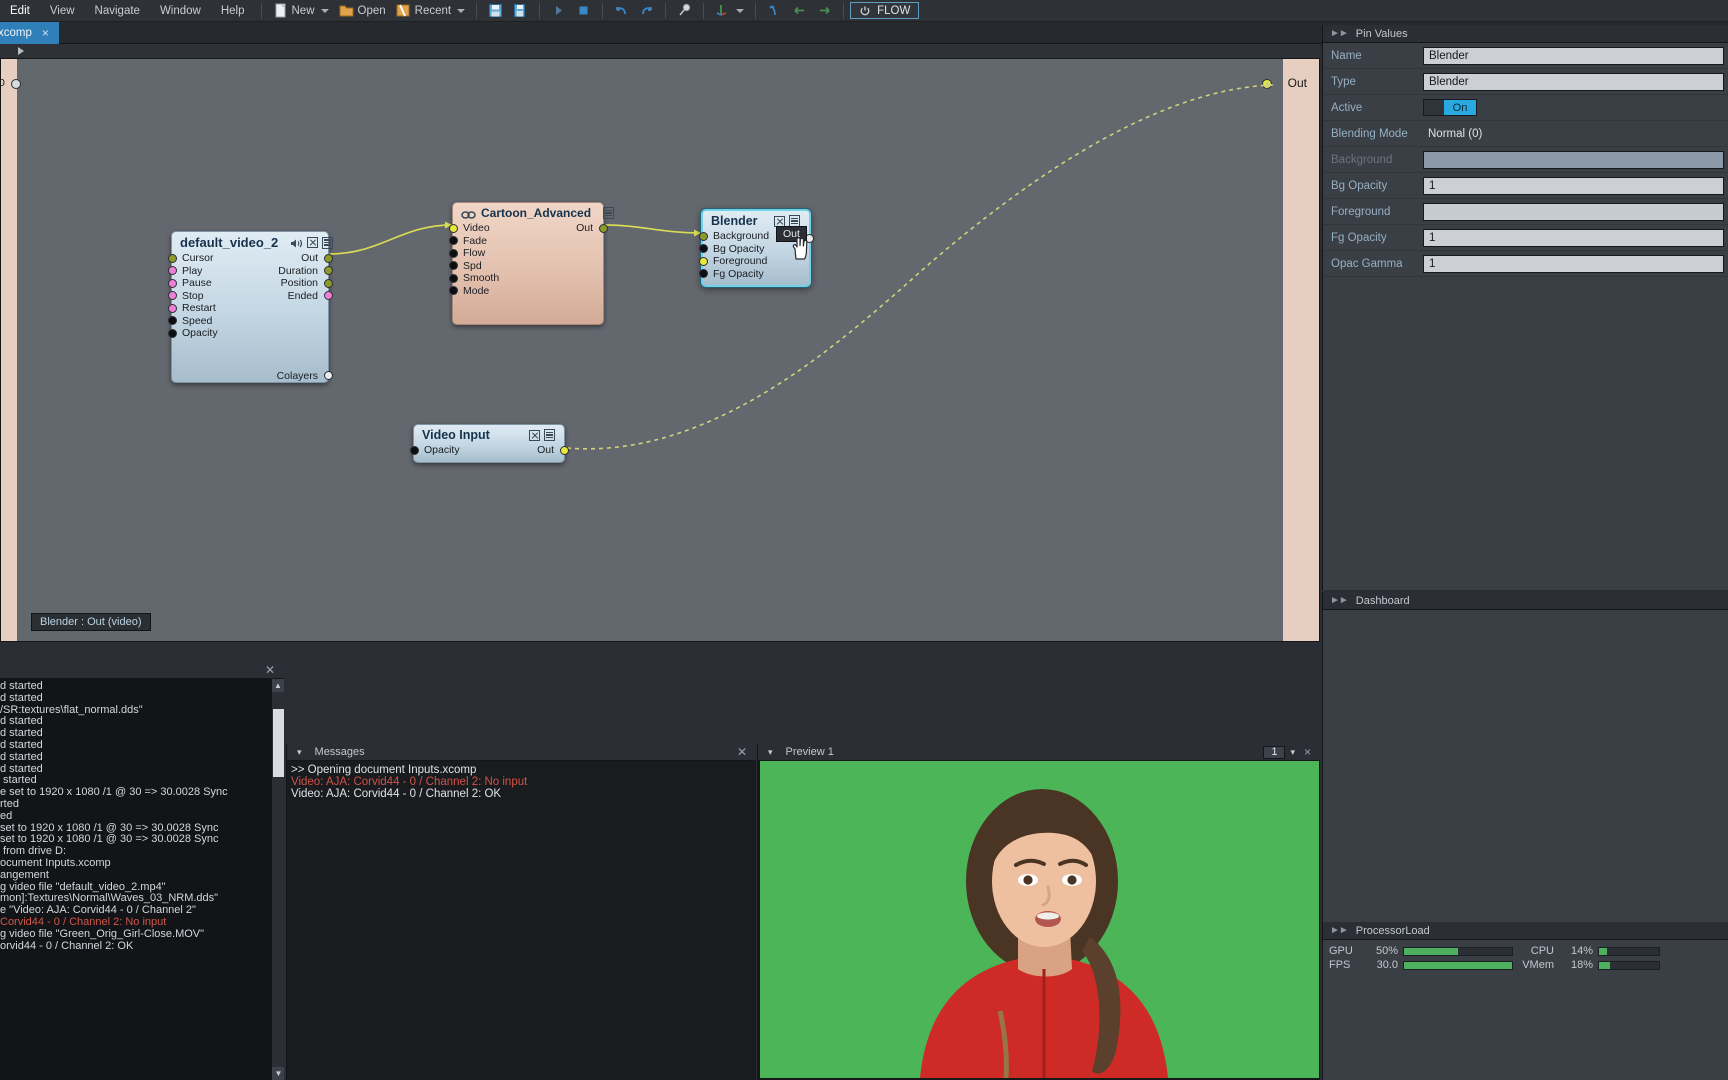 This screenshot has width=1728, height=1080. Describe the element at coordinates (1525, 186) in the screenshot. I see `pv-row-bg-opacity: Bg Opacity 1` at that location.